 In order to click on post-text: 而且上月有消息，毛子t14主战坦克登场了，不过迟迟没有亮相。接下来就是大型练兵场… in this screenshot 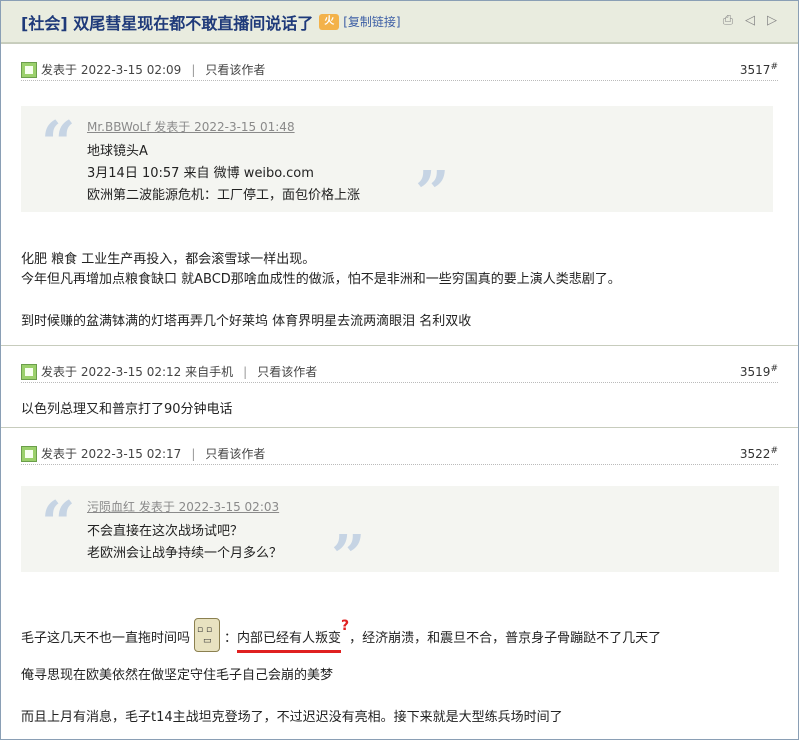, I will do `click(292, 717)`.